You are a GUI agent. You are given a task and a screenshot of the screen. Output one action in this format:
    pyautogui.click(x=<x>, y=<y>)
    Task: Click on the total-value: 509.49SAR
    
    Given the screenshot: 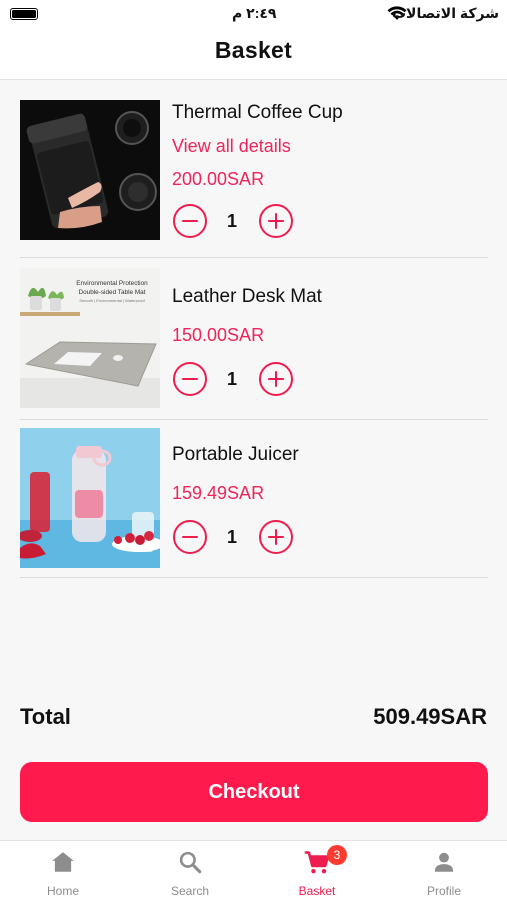 What is the action you would take?
    pyautogui.click(x=430, y=716)
    